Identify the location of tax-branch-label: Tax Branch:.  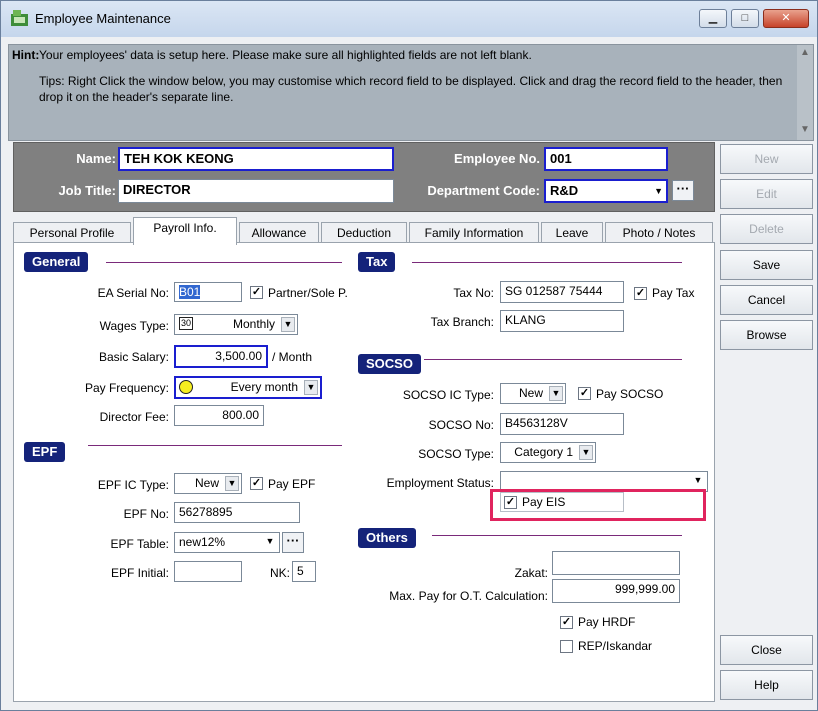
(462, 322).